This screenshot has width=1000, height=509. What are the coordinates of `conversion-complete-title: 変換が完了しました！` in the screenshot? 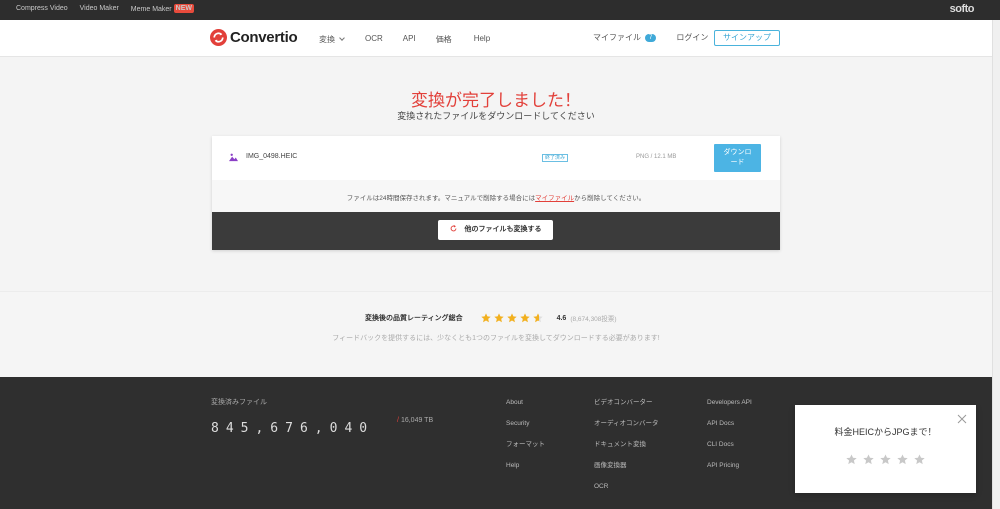 It's located at (496, 100).